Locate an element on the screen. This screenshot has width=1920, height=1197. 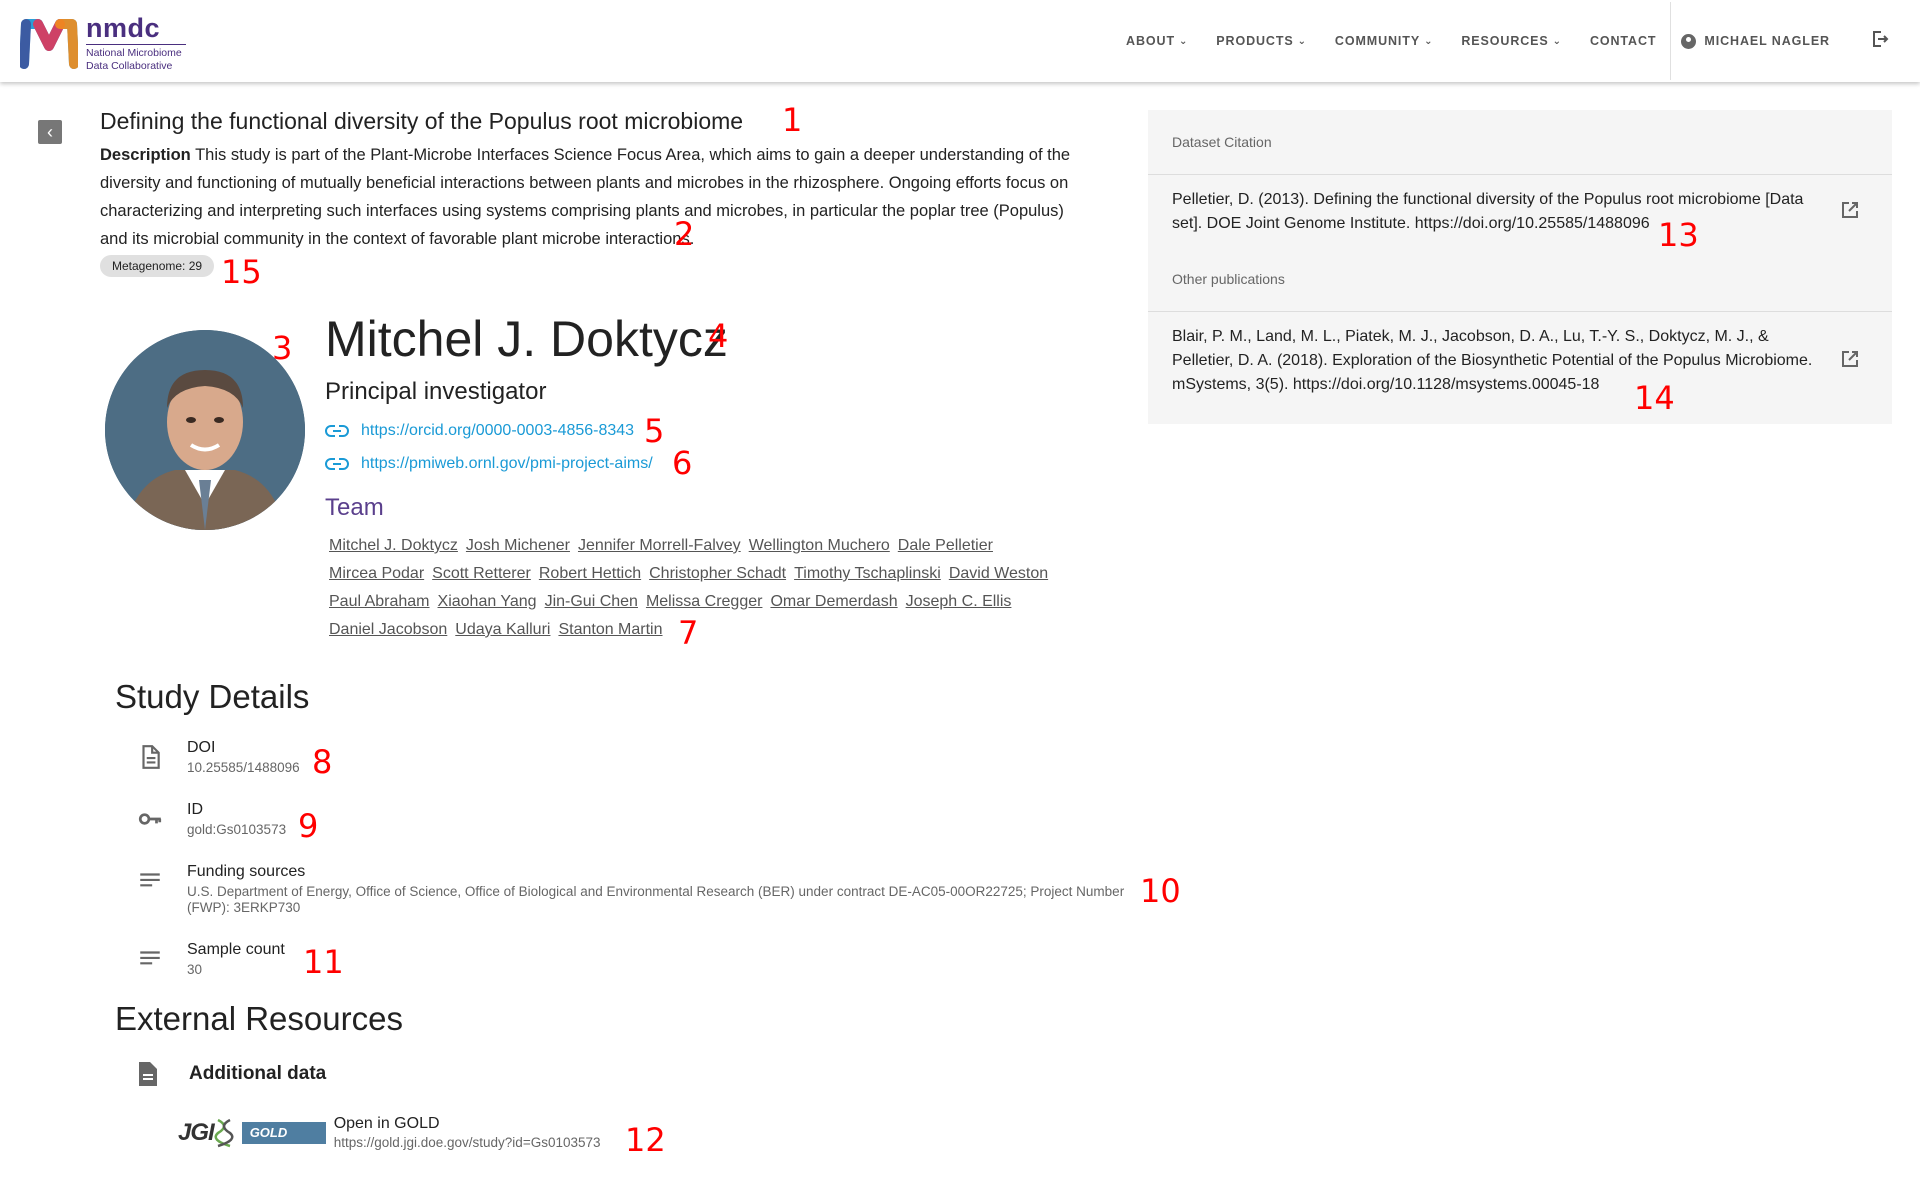
nav-products: PRODUCTS ⌄ is located at coordinates (1261, 41).